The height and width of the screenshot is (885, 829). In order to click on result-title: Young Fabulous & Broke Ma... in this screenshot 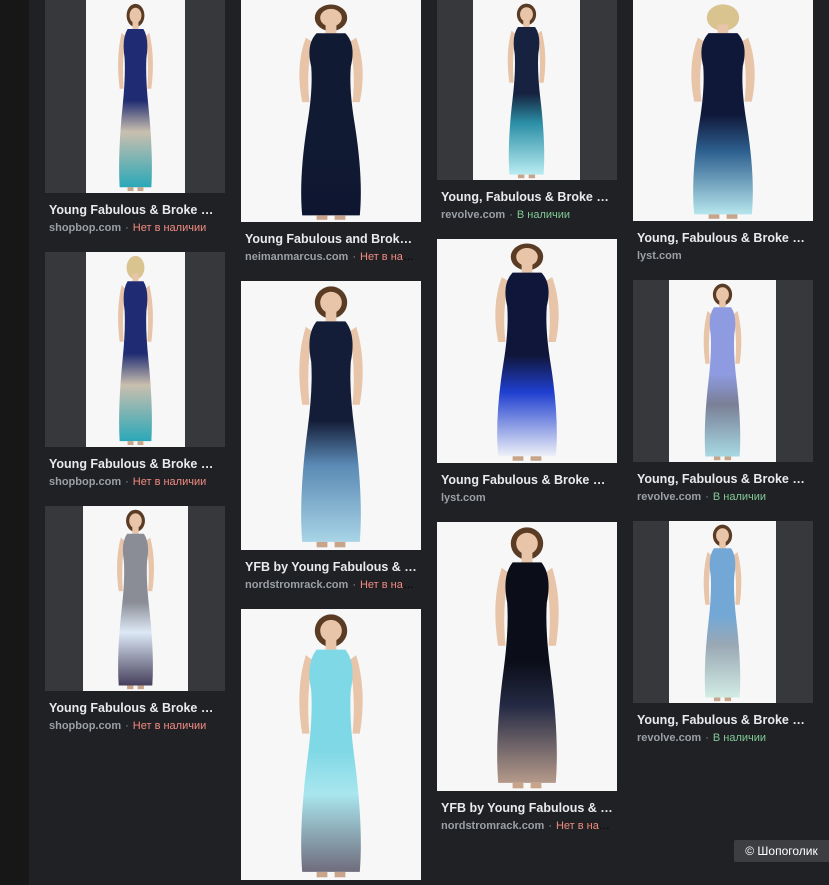, I will do `click(527, 480)`.